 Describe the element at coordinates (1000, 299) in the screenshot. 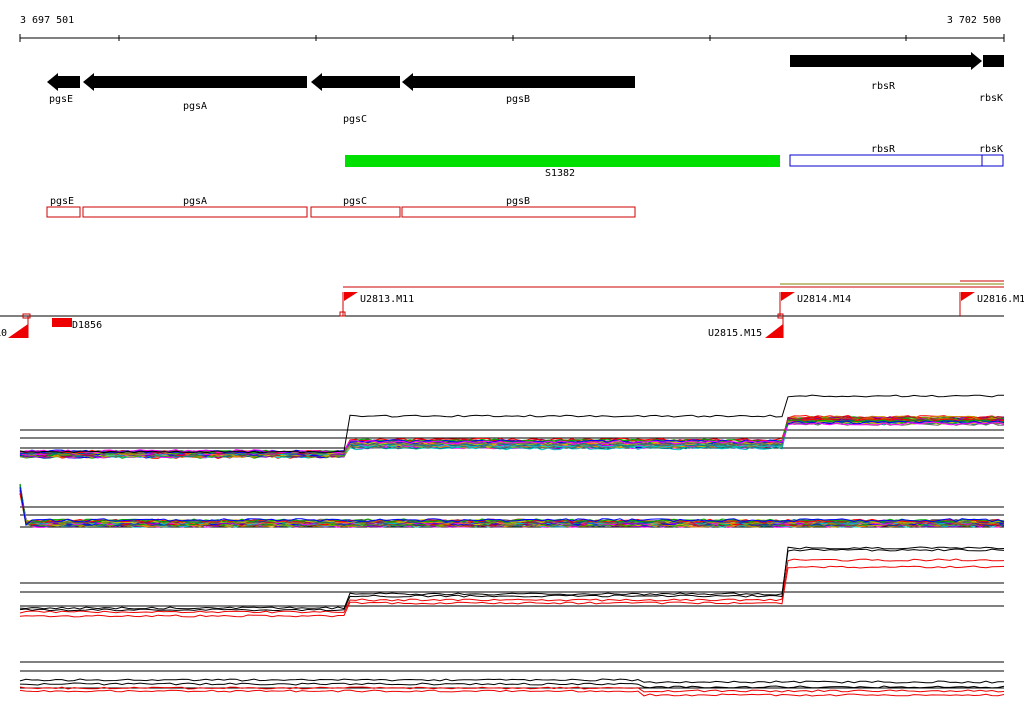

I see `marker-label-u2816: U2816.M1` at that location.